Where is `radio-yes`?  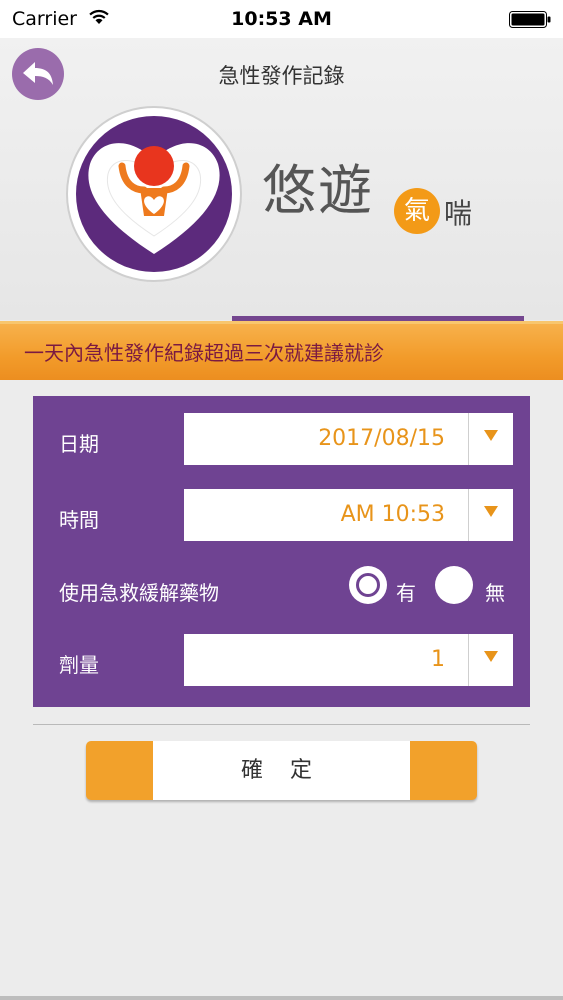 radio-yes is located at coordinates (368, 585).